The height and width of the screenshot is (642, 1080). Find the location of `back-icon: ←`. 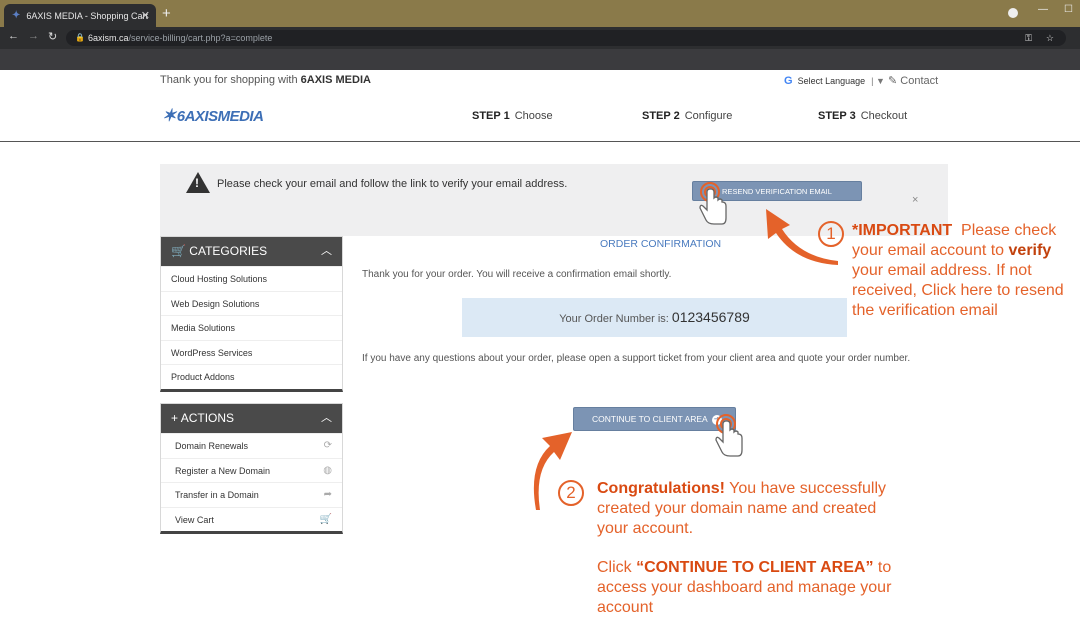

back-icon: ← is located at coordinates (13, 36).